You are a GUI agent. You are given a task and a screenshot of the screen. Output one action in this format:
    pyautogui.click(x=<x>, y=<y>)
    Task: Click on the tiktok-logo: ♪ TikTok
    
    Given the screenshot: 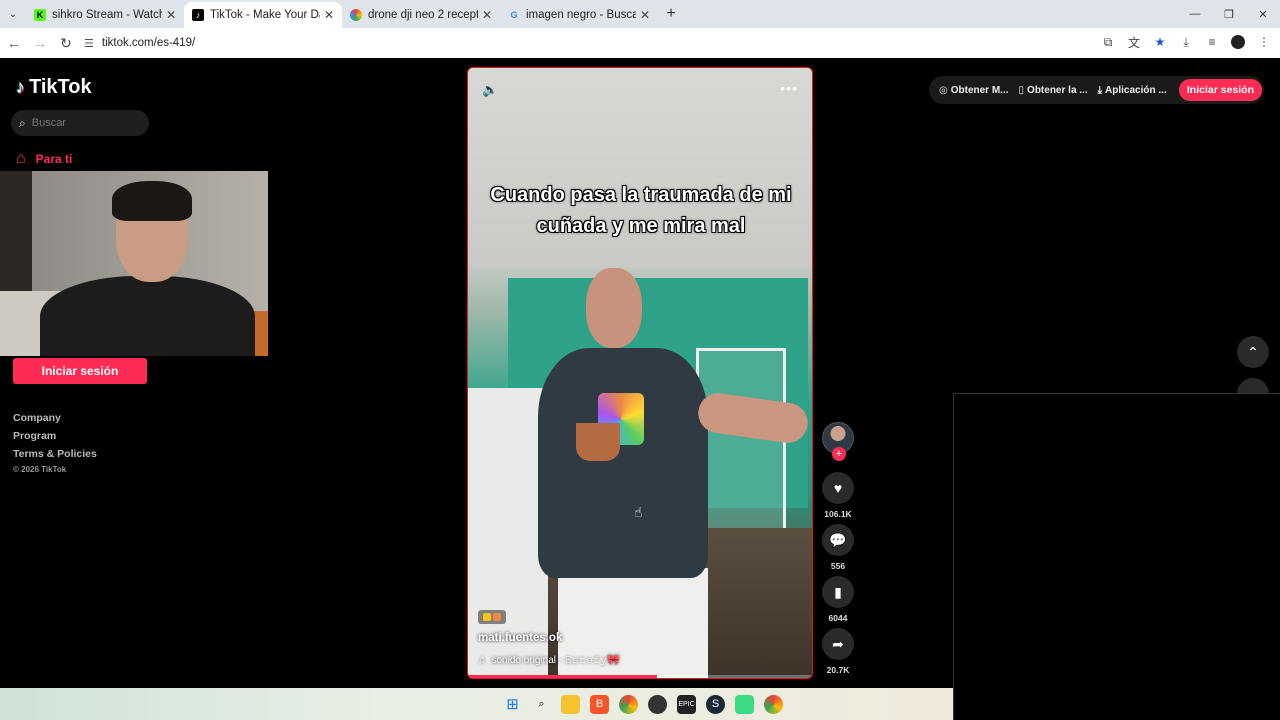 What is the action you would take?
    pyautogui.click(x=54, y=87)
    